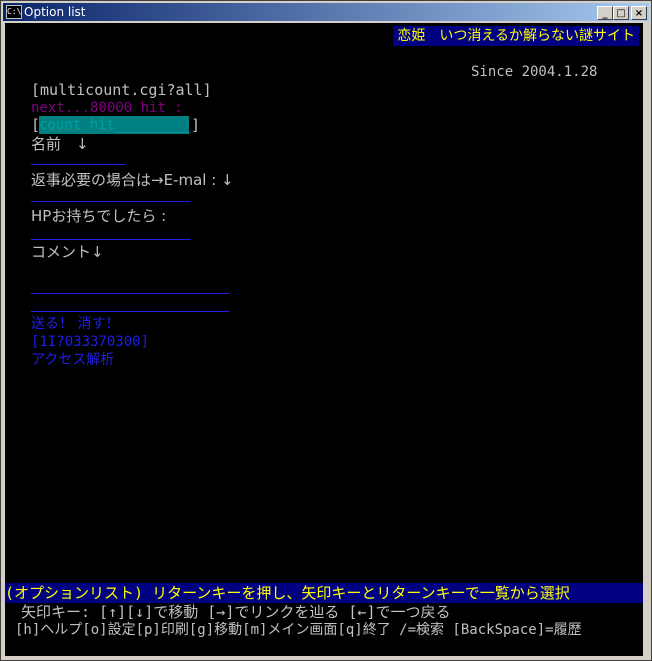  Describe the element at coordinates (121, 90) in the screenshot. I see `counter-link: [multicount.cgi?all]` at that location.